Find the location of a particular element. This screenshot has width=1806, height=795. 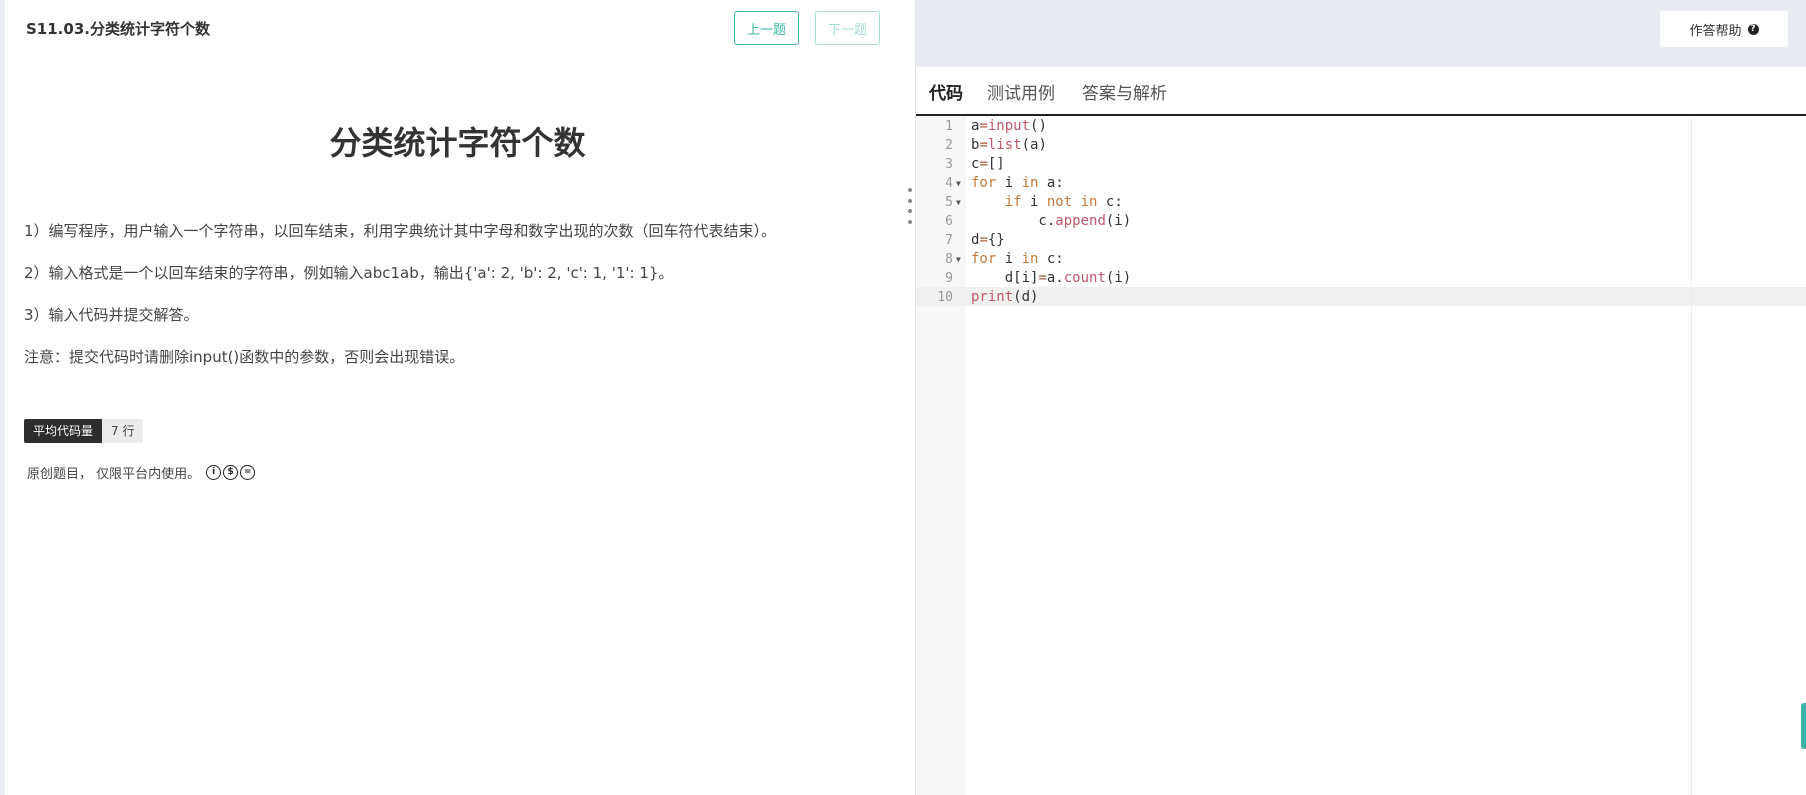

avg-code-value: 7 行 is located at coordinates (123, 431).